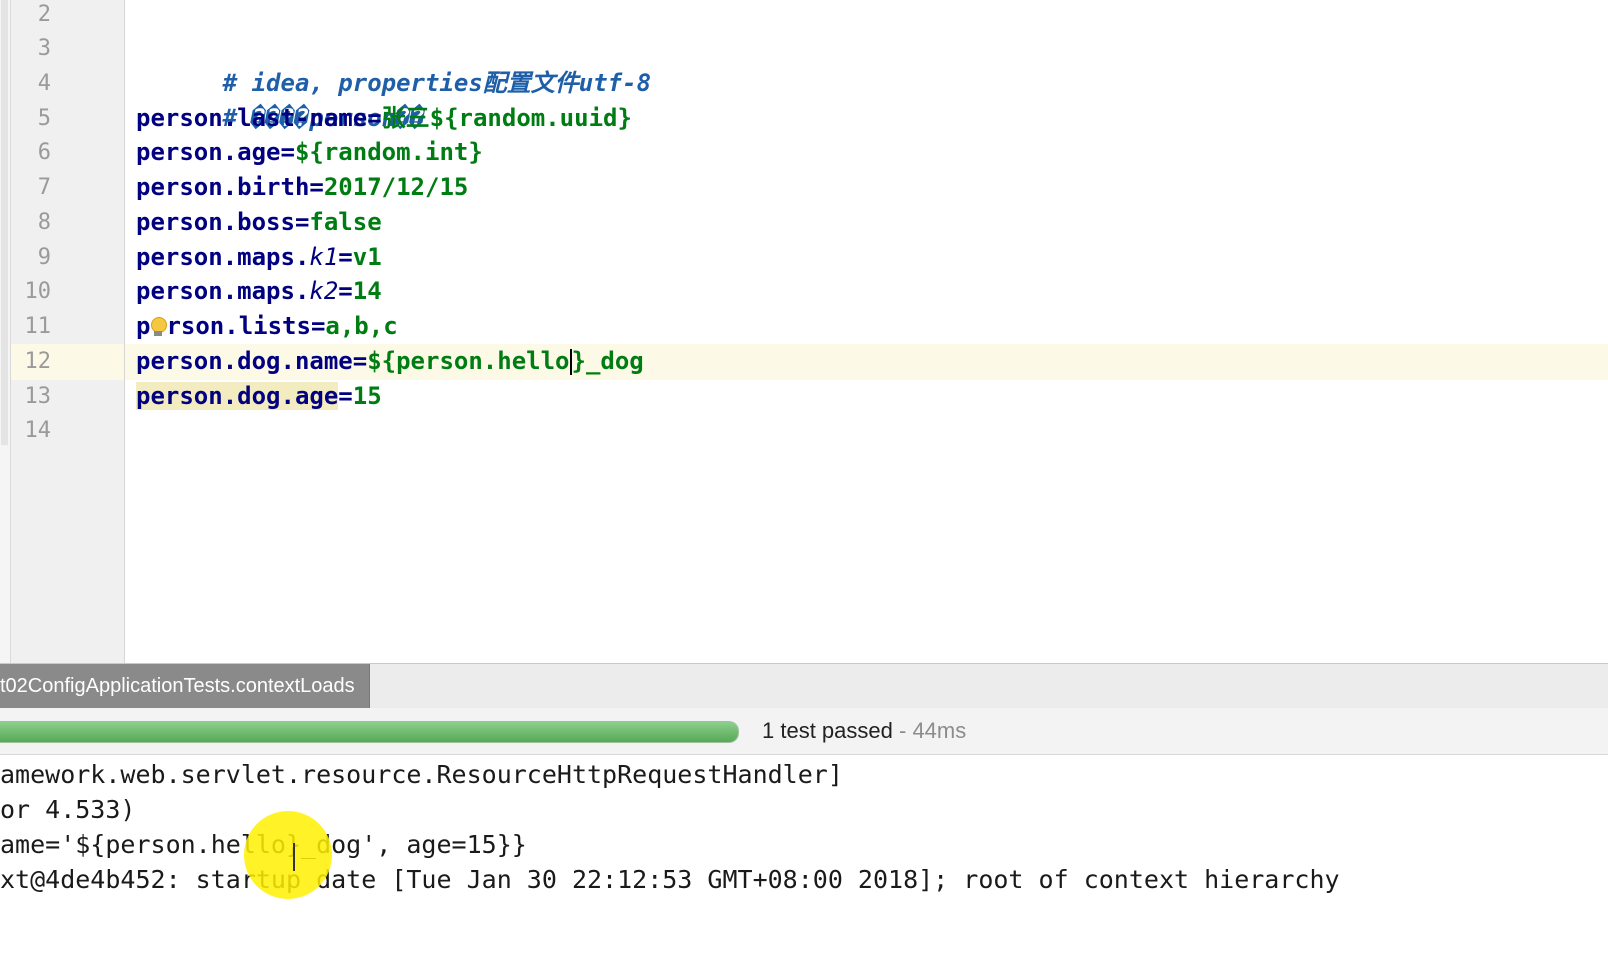 The image size is (1608, 958). I want to click on property-key: person.age, so click(208, 152).